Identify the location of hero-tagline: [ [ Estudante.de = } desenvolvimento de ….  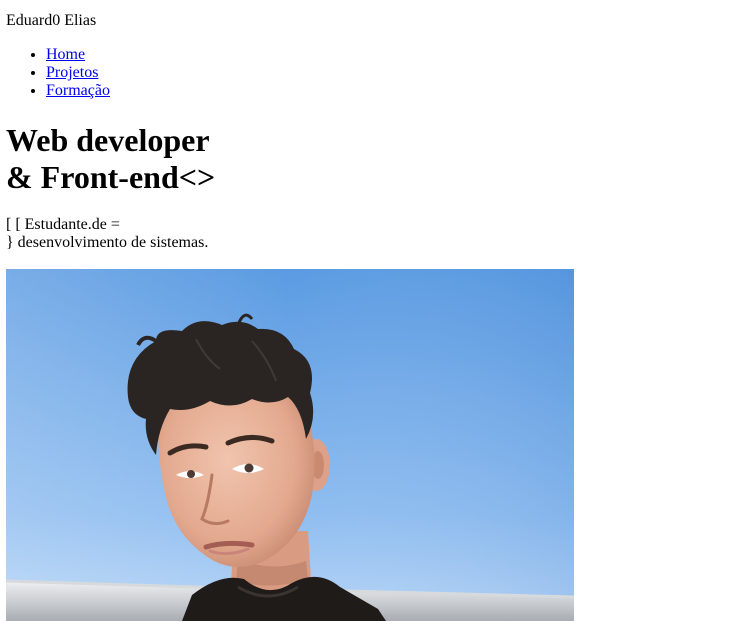
(107, 234).